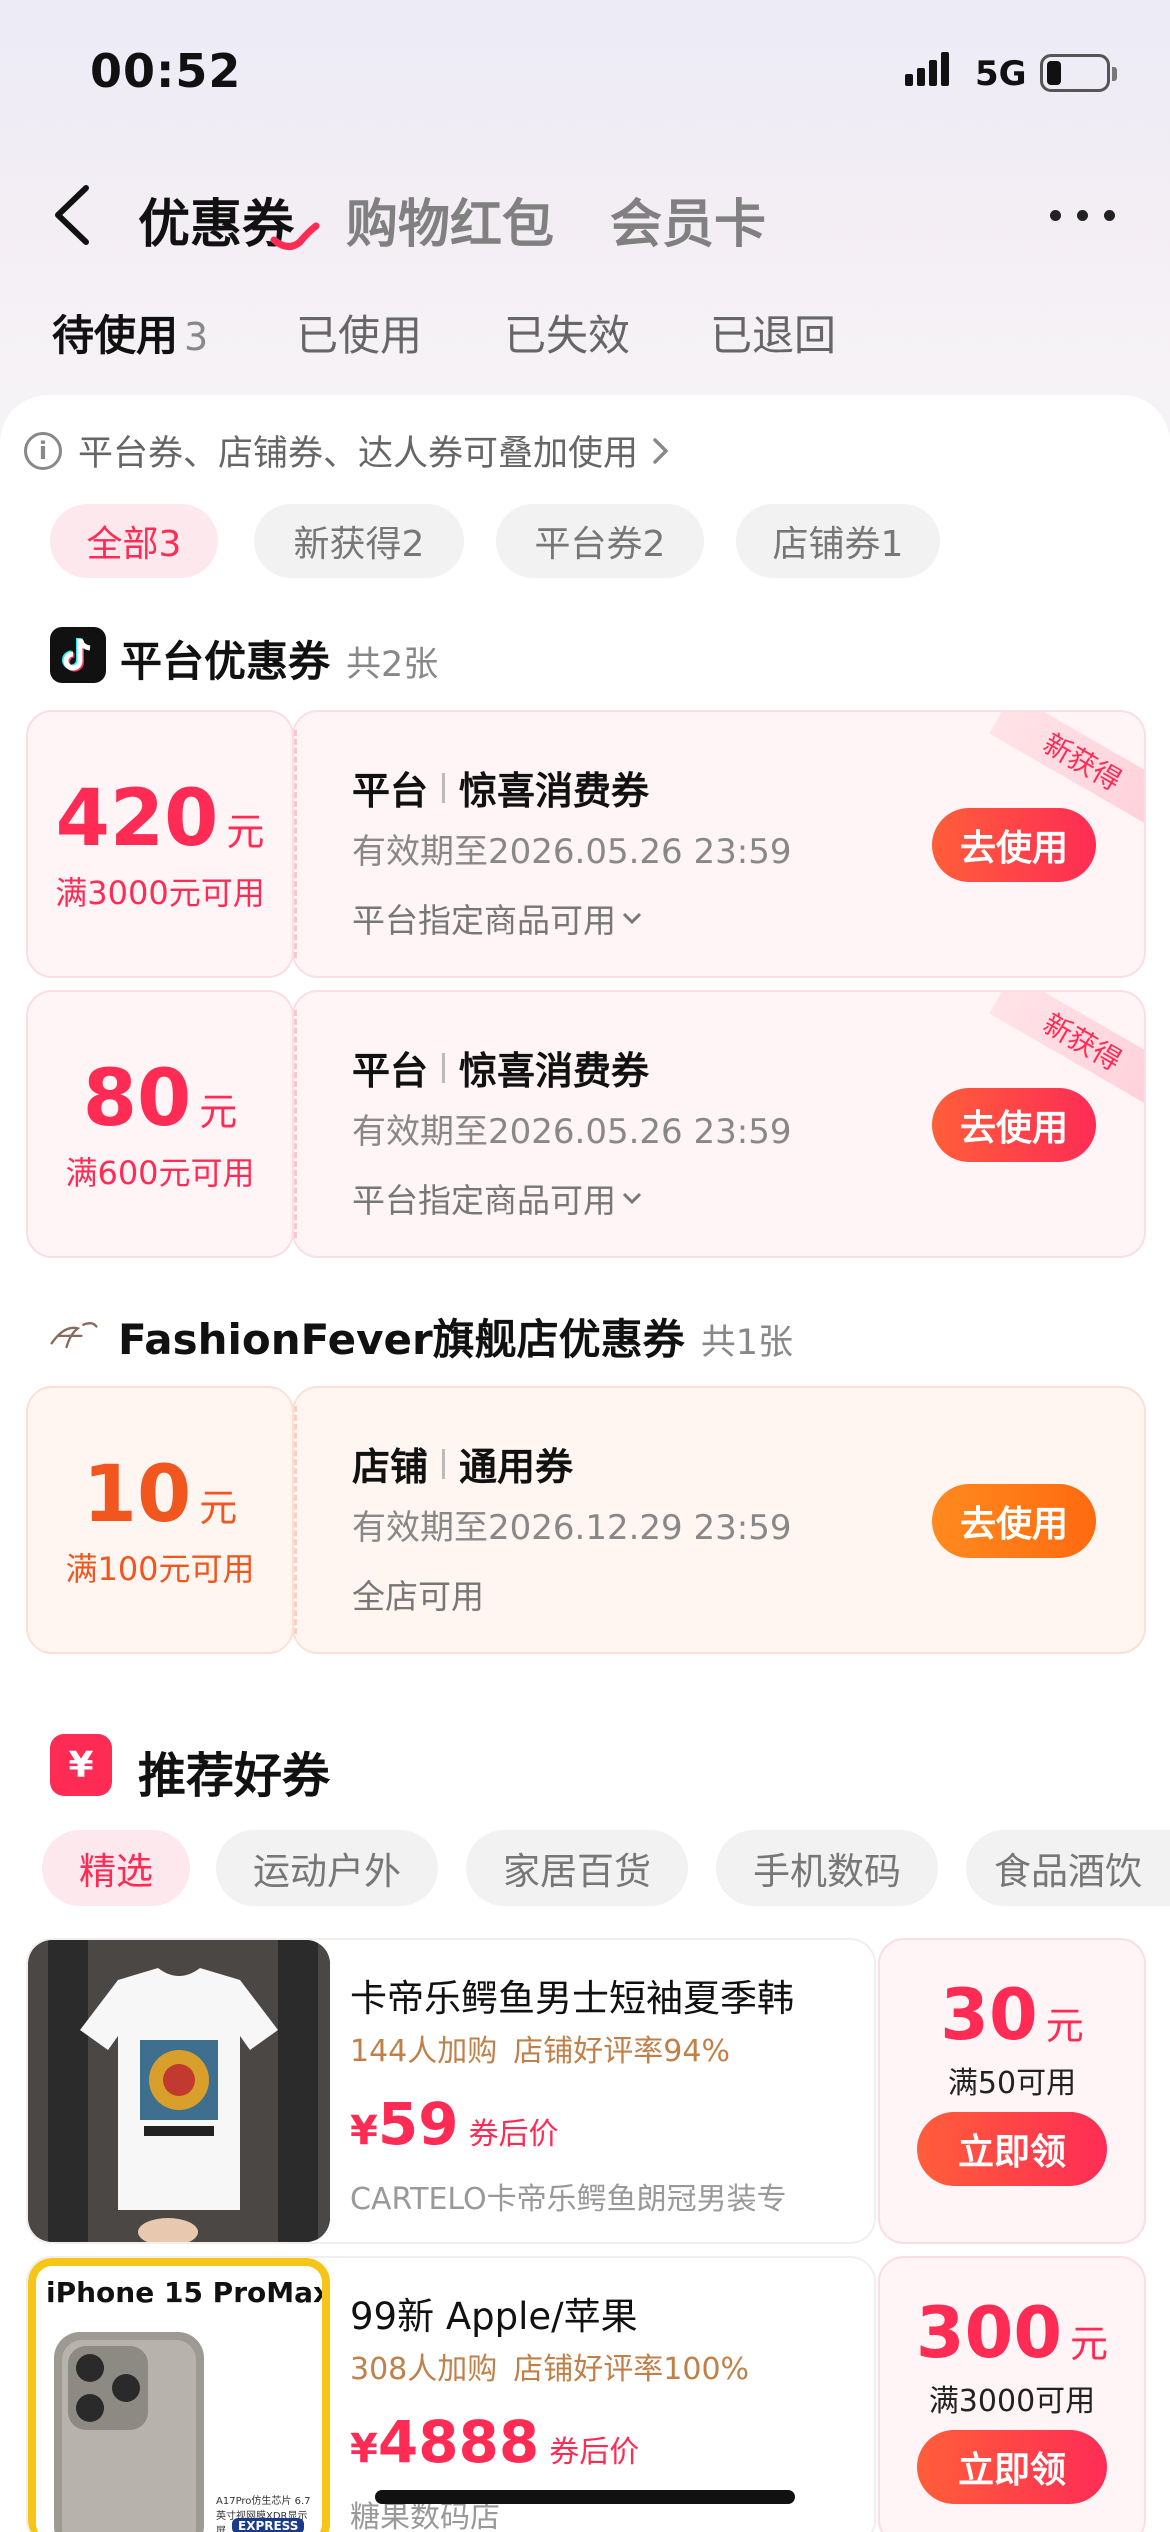 This screenshot has height=2532, width=1170. What do you see at coordinates (572, 1528) in the screenshot?
I see `coupon-expiry: 有效期至2026.12.29 23:59` at bounding box center [572, 1528].